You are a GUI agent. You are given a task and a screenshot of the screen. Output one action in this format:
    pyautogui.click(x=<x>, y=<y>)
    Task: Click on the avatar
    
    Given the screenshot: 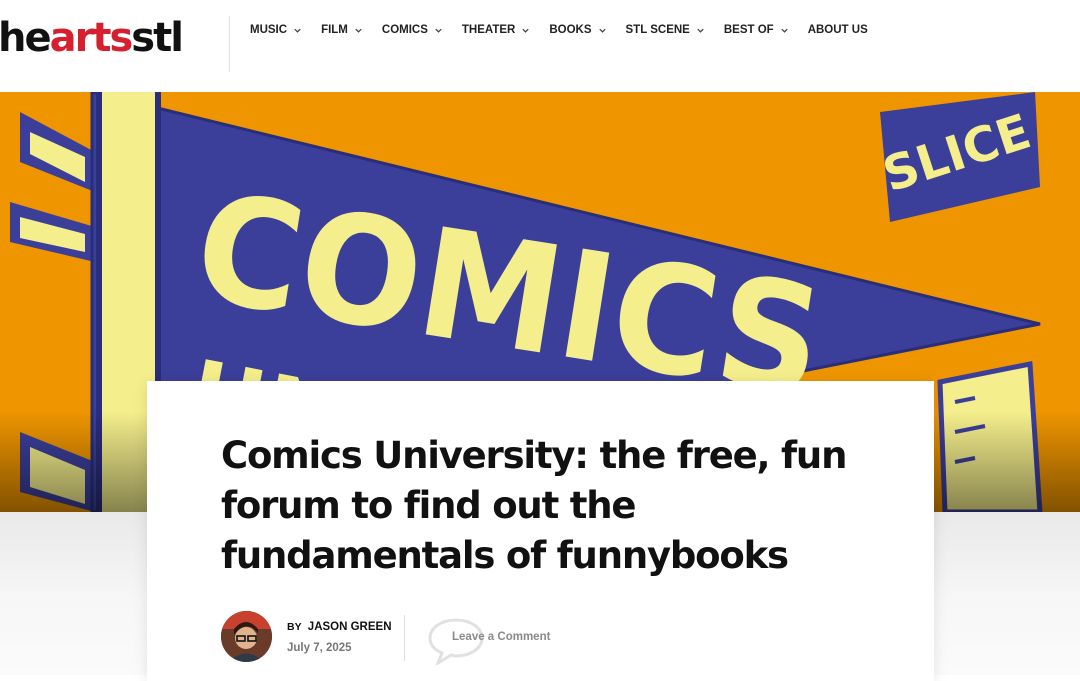 What is the action you would take?
    pyautogui.click(x=246, y=636)
    